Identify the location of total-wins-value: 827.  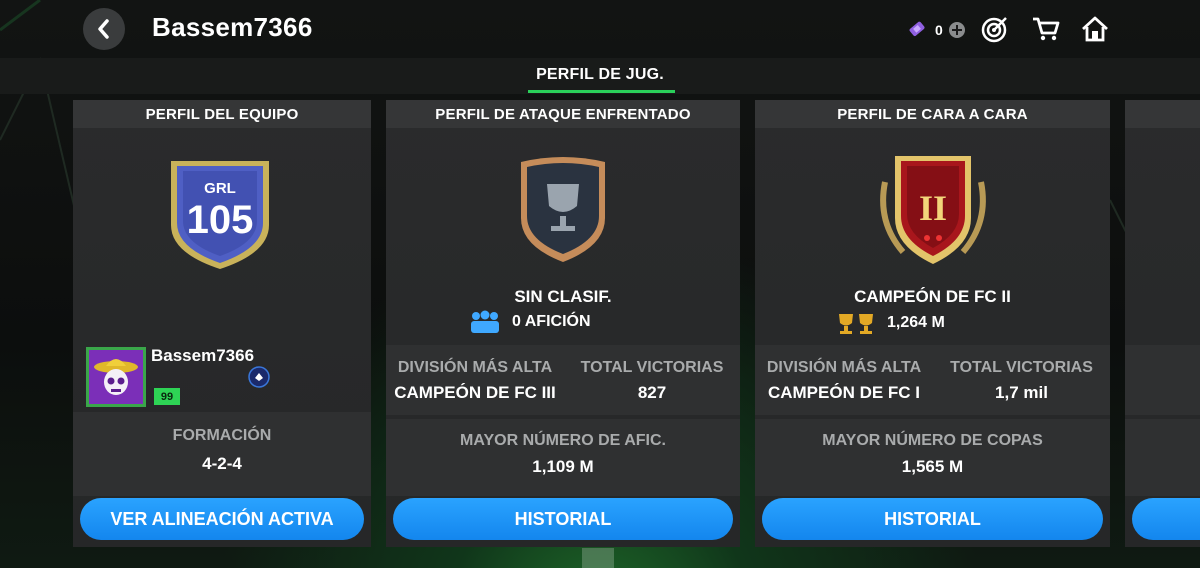
(652, 392).